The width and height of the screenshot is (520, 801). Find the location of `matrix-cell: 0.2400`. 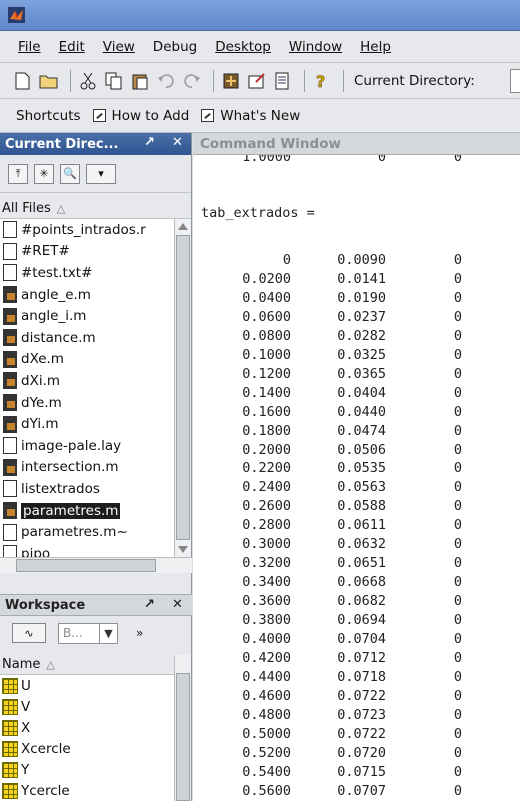

matrix-cell: 0.2400 is located at coordinates (266, 487).